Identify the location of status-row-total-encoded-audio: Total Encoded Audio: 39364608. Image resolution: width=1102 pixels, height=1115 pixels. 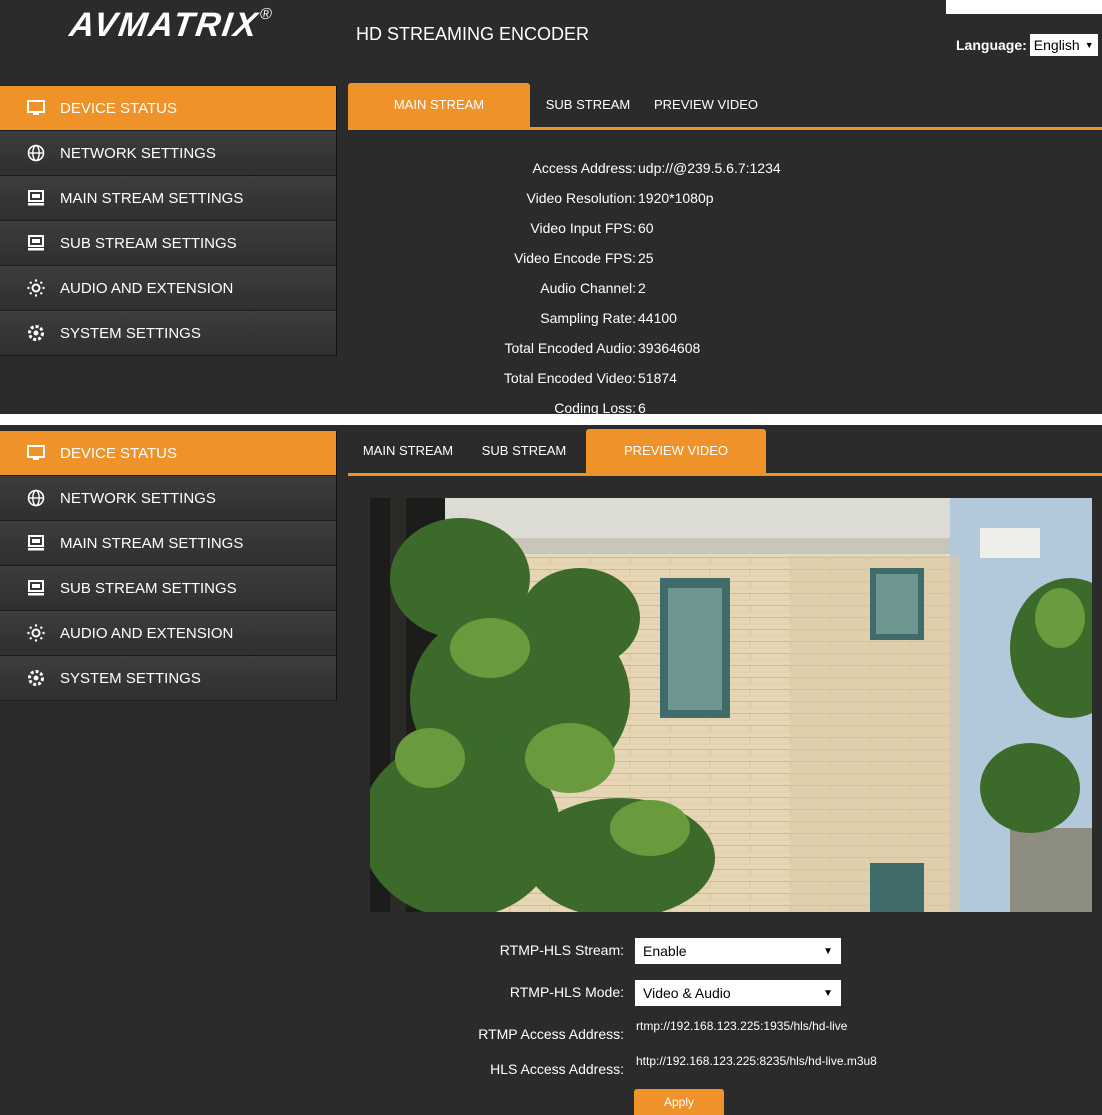
(602, 348).